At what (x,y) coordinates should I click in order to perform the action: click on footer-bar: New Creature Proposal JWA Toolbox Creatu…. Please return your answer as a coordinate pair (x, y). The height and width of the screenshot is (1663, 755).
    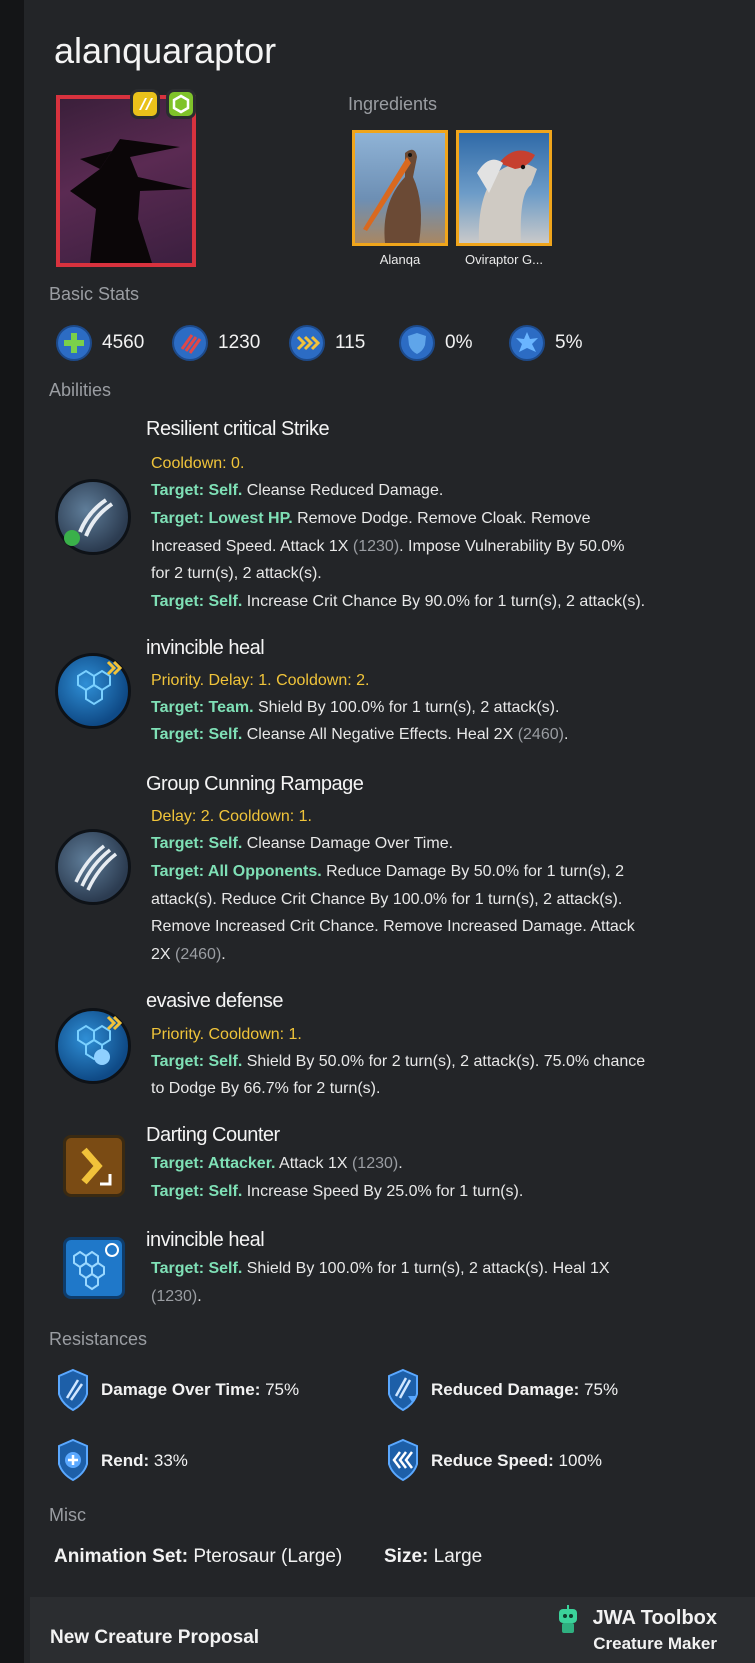
    Looking at the image, I should click on (392, 1630).